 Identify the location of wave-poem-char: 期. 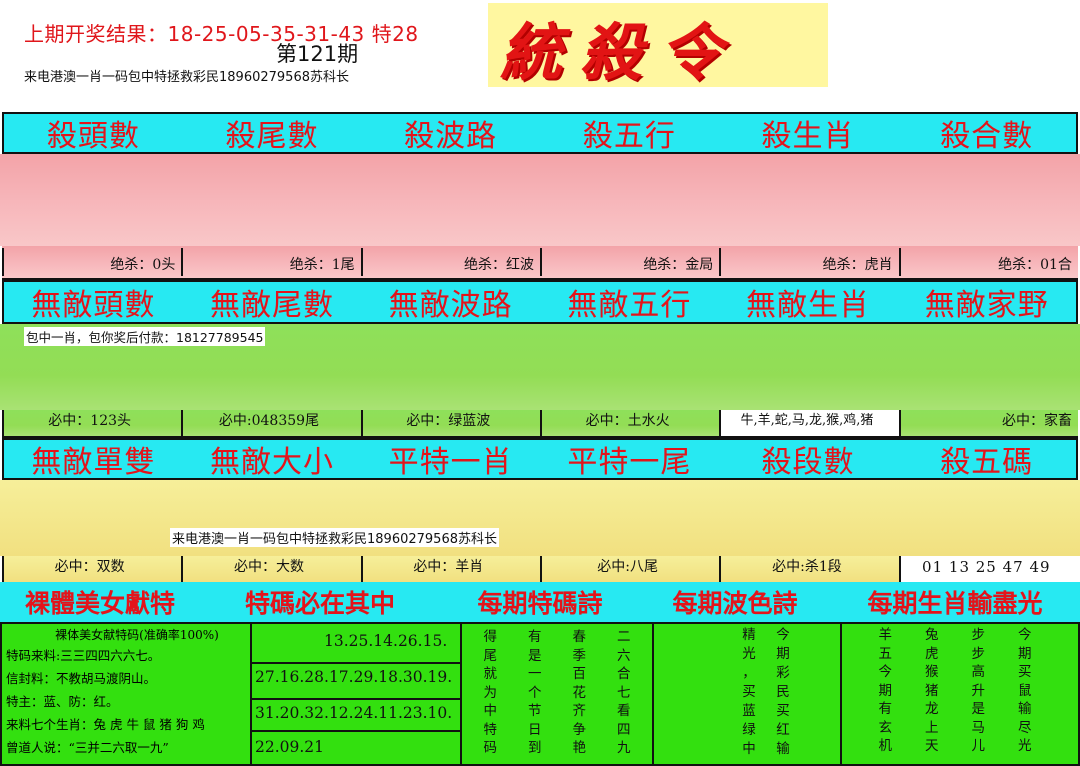
(783, 654).